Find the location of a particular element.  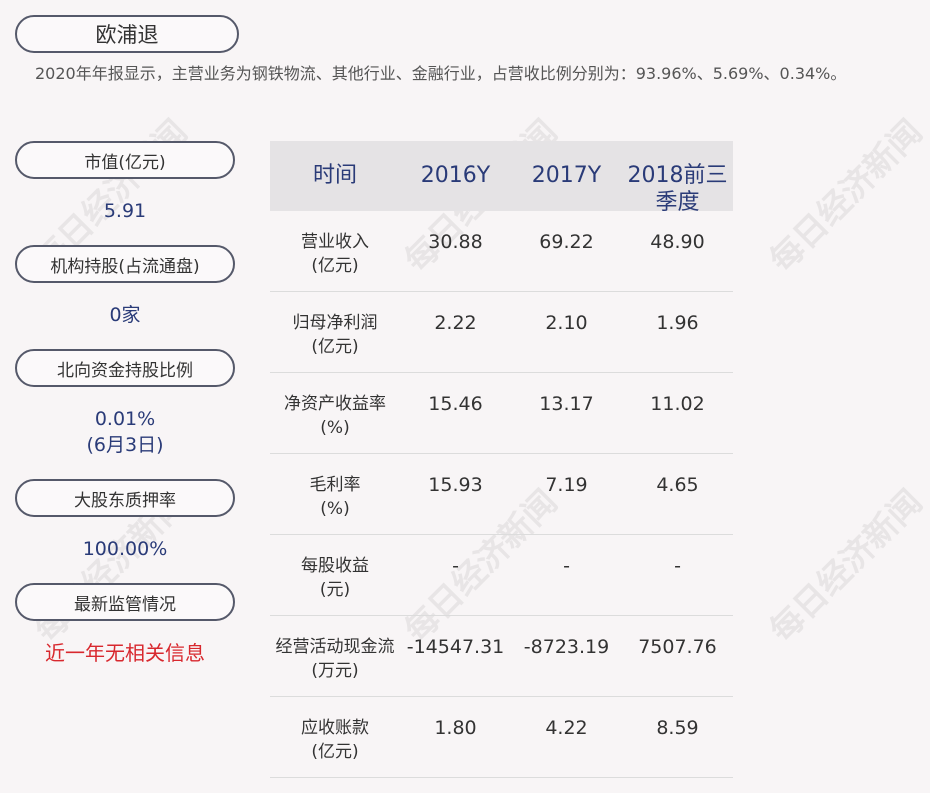

header-cell: 2016Y is located at coordinates (455, 175).